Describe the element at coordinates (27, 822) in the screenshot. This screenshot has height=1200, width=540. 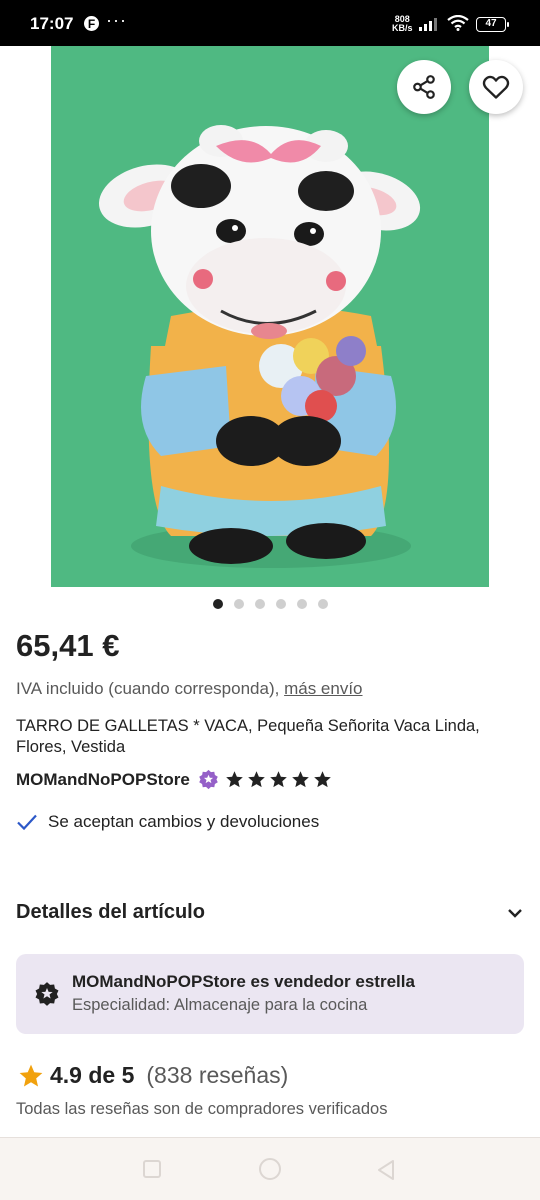
I see `check-icon` at that location.